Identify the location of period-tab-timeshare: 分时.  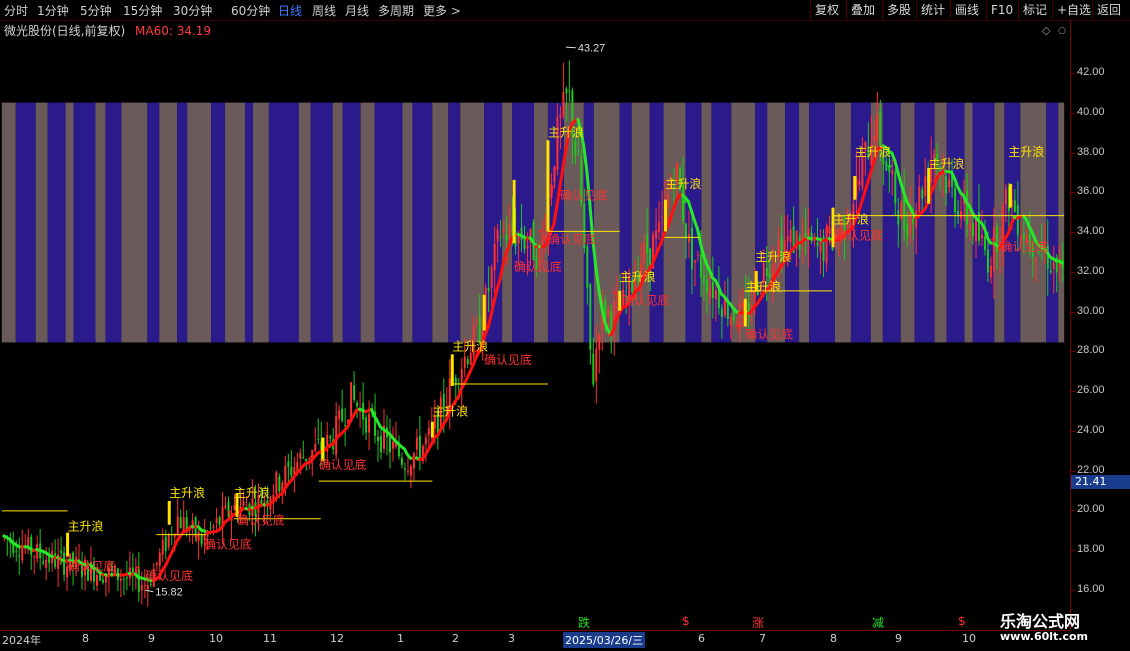
(16, 10).